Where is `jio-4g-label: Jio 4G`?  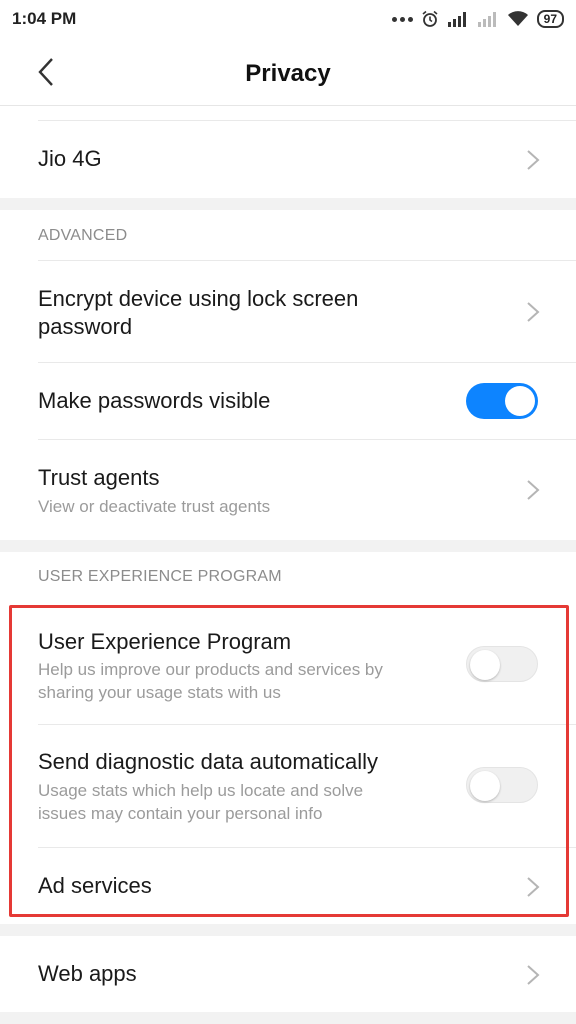
jio-4g-label: Jio 4G is located at coordinates (70, 158).